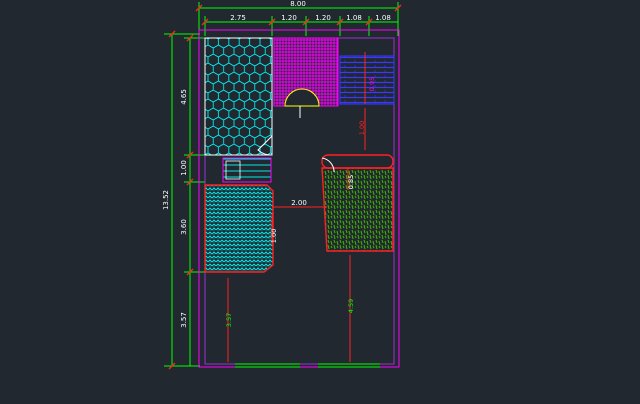 The width and height of the screenshot is (640, 404). What do you see at coordinates (238, 96) in the screenshot?
I see `room-hex-tiles` at bounding box center [238, 96].